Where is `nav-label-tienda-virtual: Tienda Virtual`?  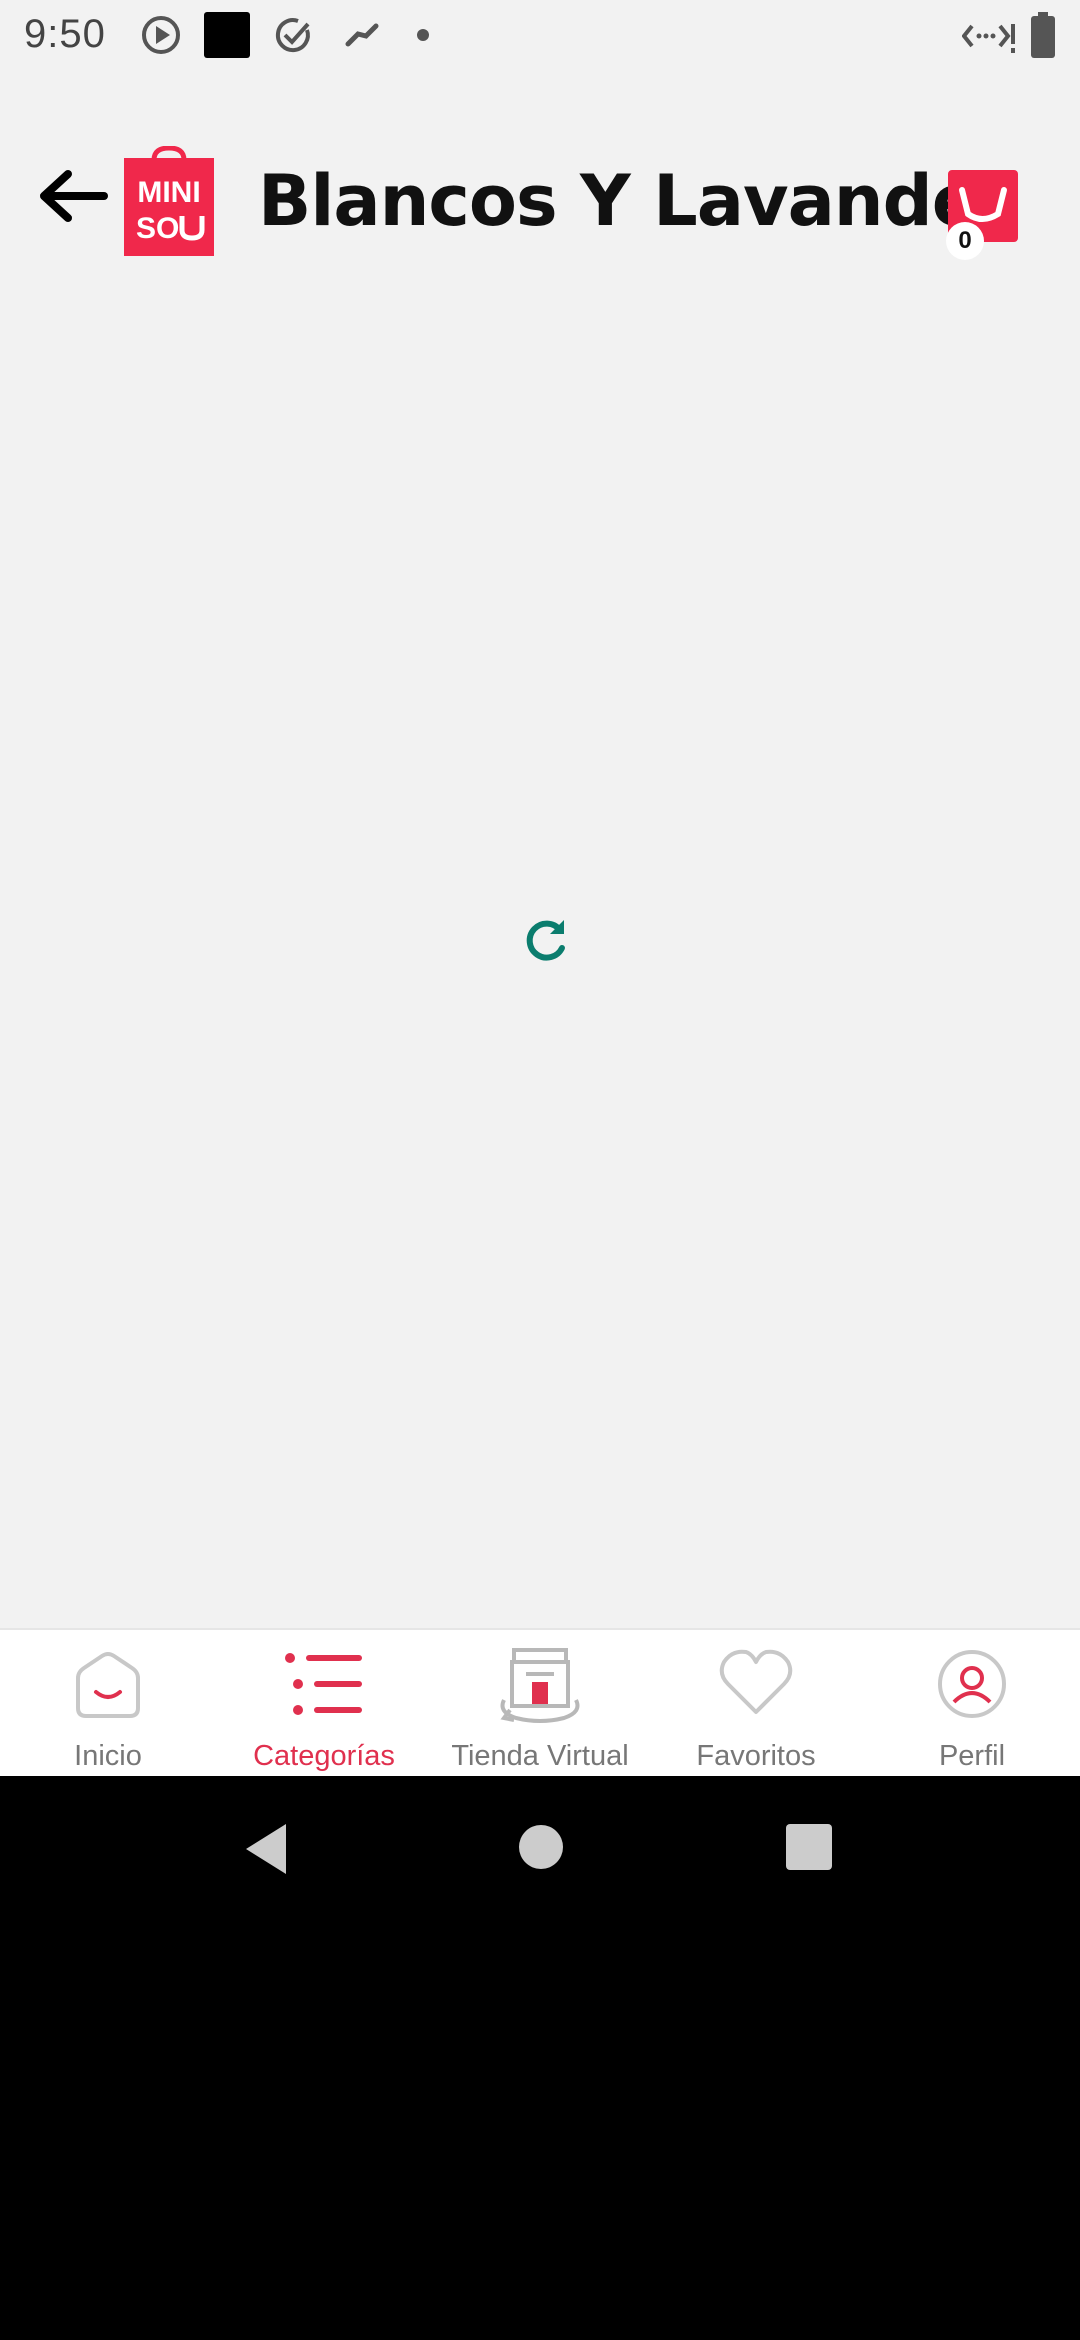 nav-label-tienda-virtual: Tienda Virtual is located at coordinates (540, 1756).